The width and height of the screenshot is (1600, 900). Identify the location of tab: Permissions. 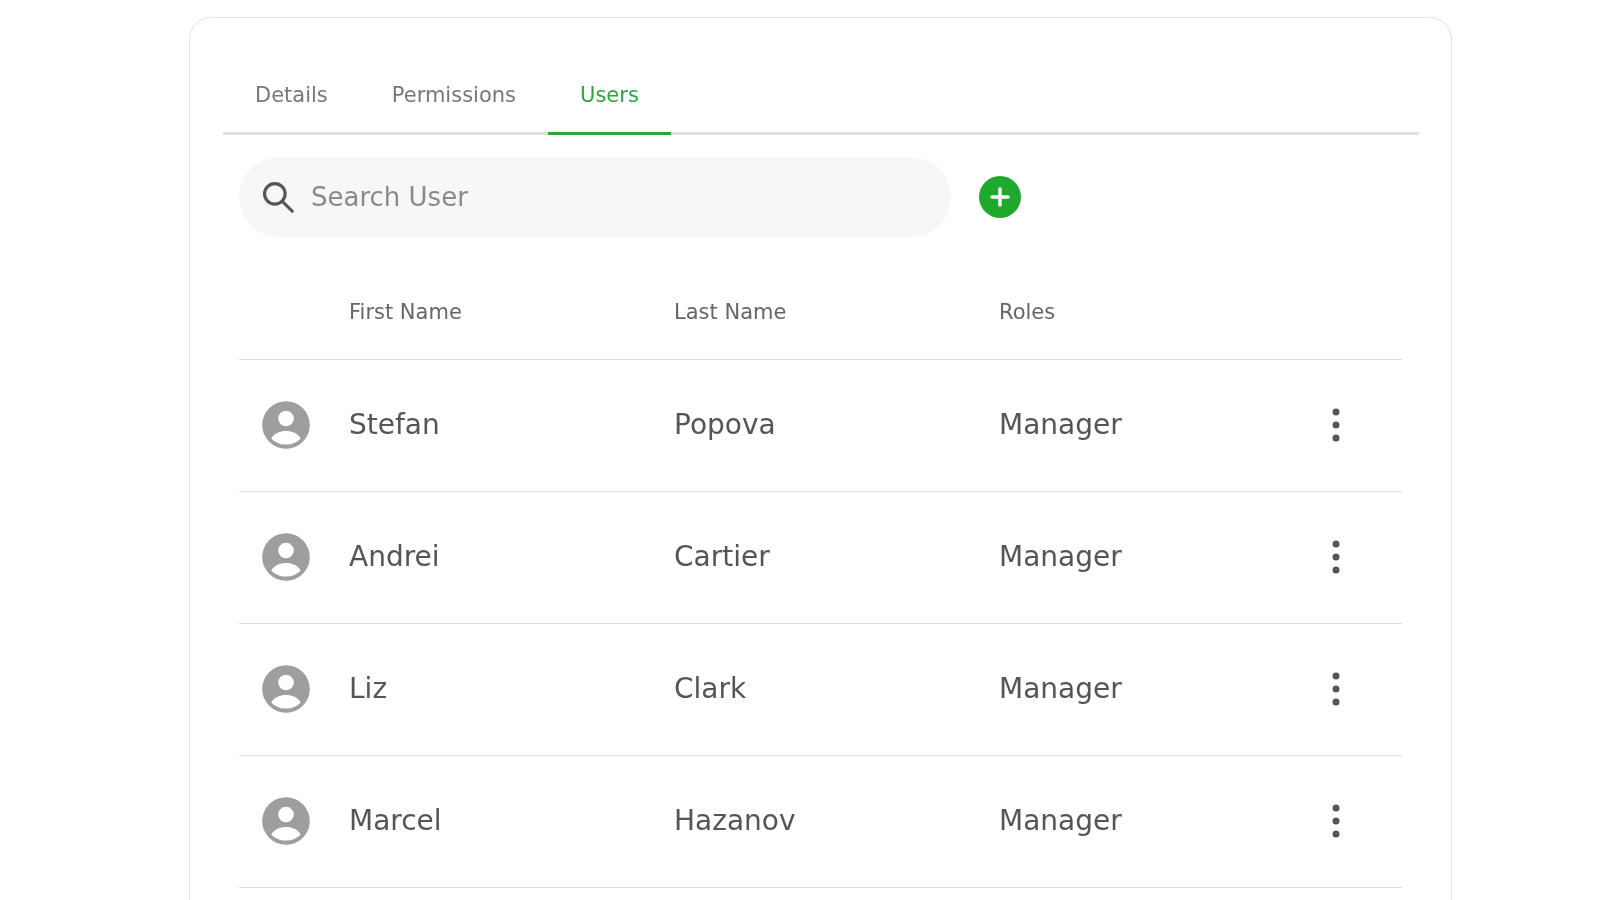
(454, 107).